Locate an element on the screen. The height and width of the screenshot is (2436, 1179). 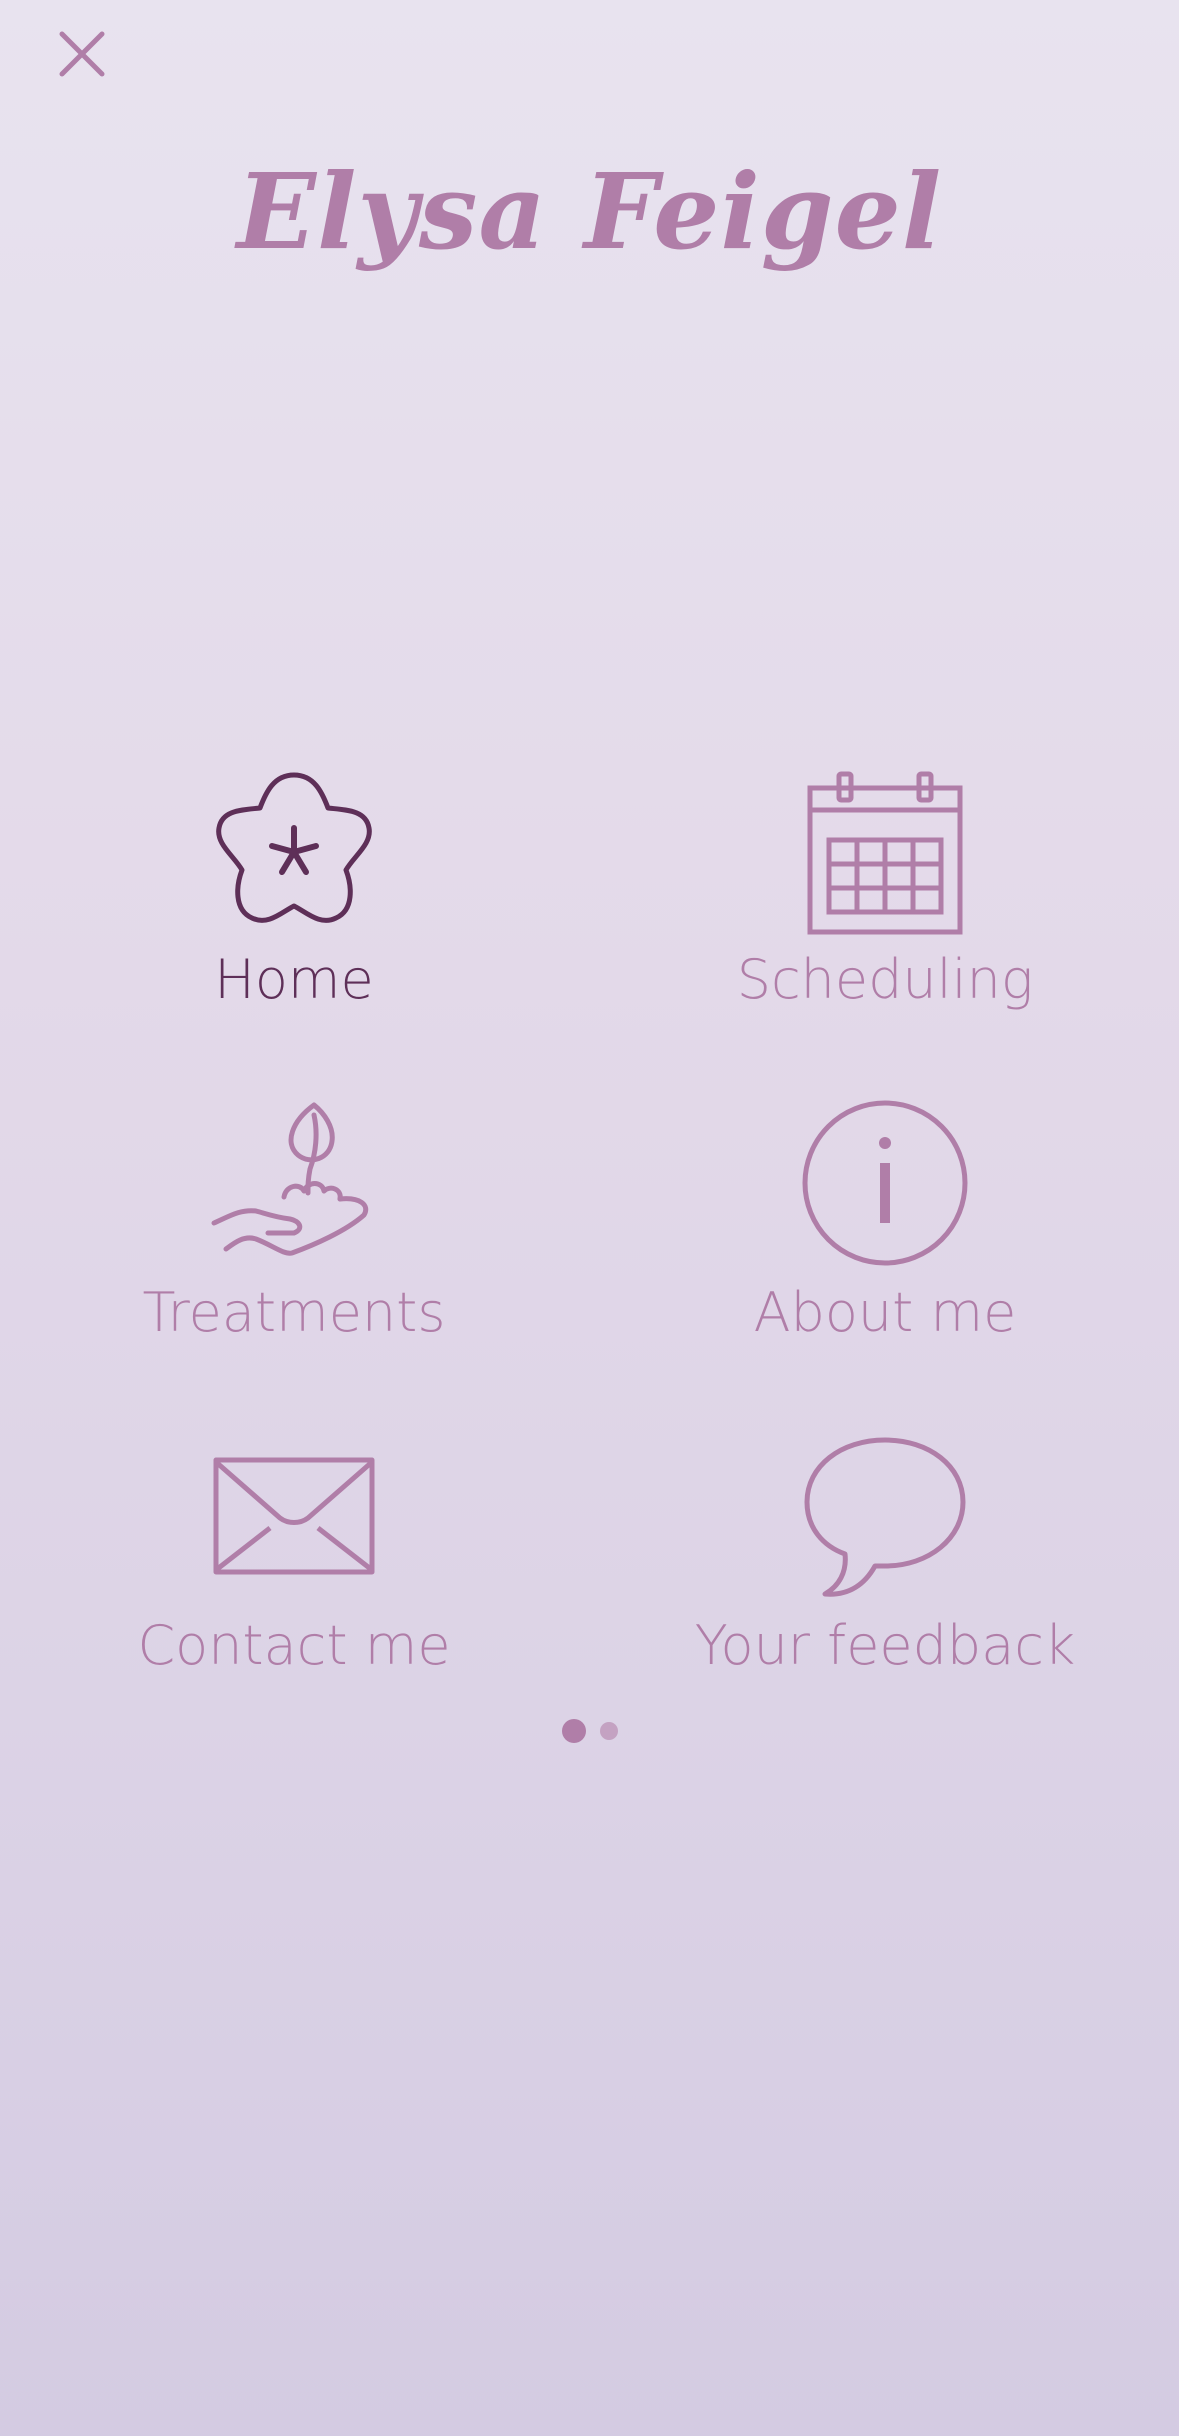
menu-item-label: Home is located at coordinates (294, 979).